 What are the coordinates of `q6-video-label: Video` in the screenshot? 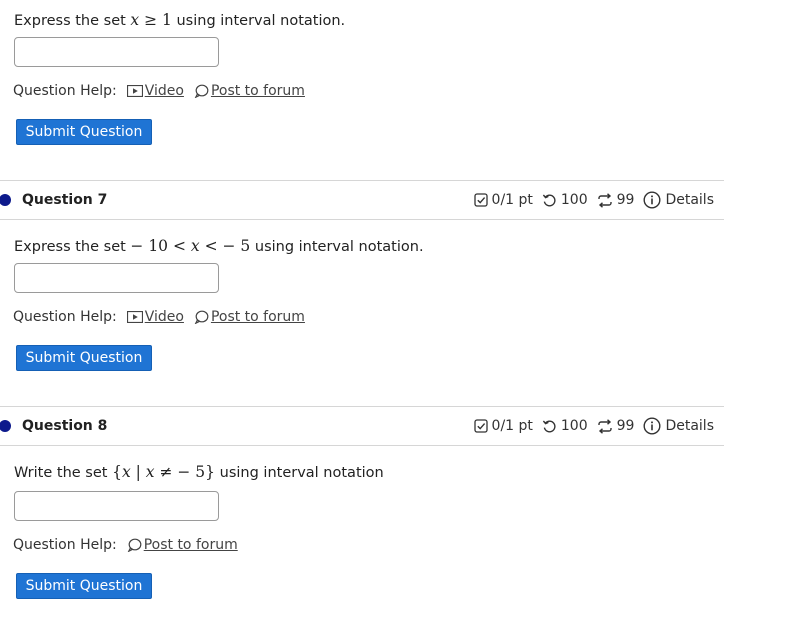 It's located at (164, 91).